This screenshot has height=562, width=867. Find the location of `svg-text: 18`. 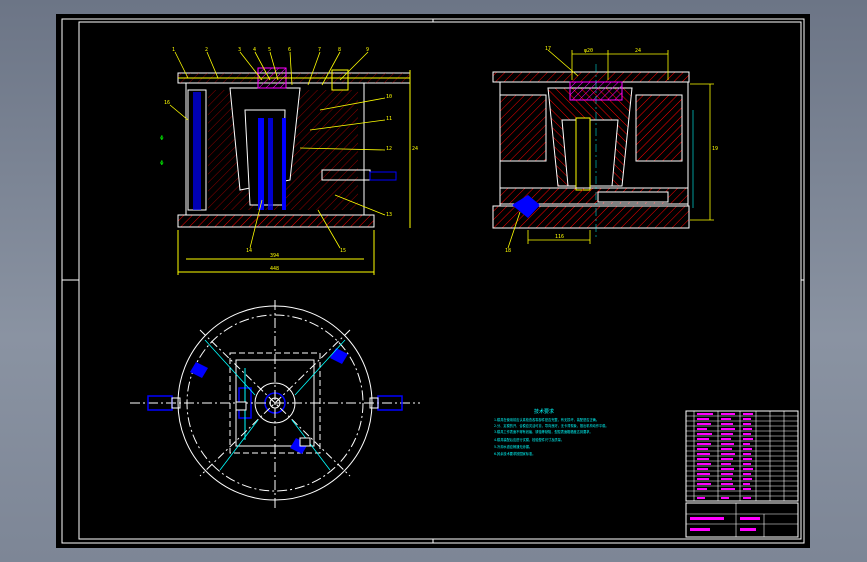

svg-text: 18 is located at coordinates (508, 251).